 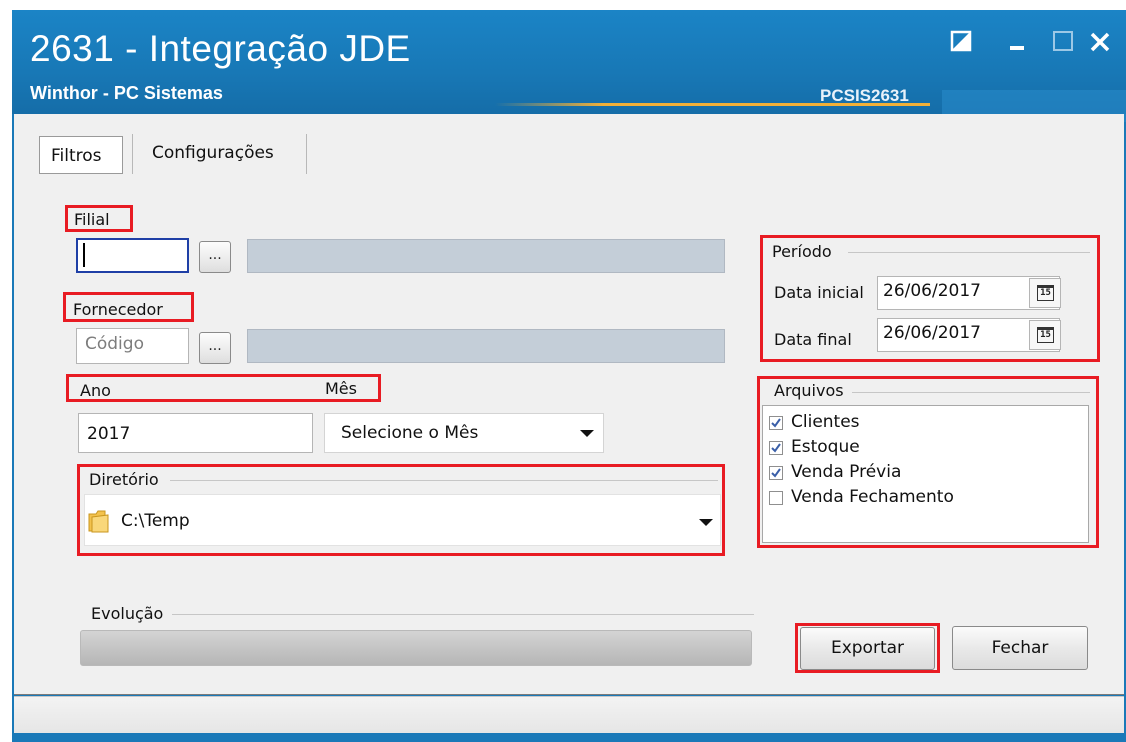 I want to click on evolucao-progress-bar, so click(x=416, y=648).